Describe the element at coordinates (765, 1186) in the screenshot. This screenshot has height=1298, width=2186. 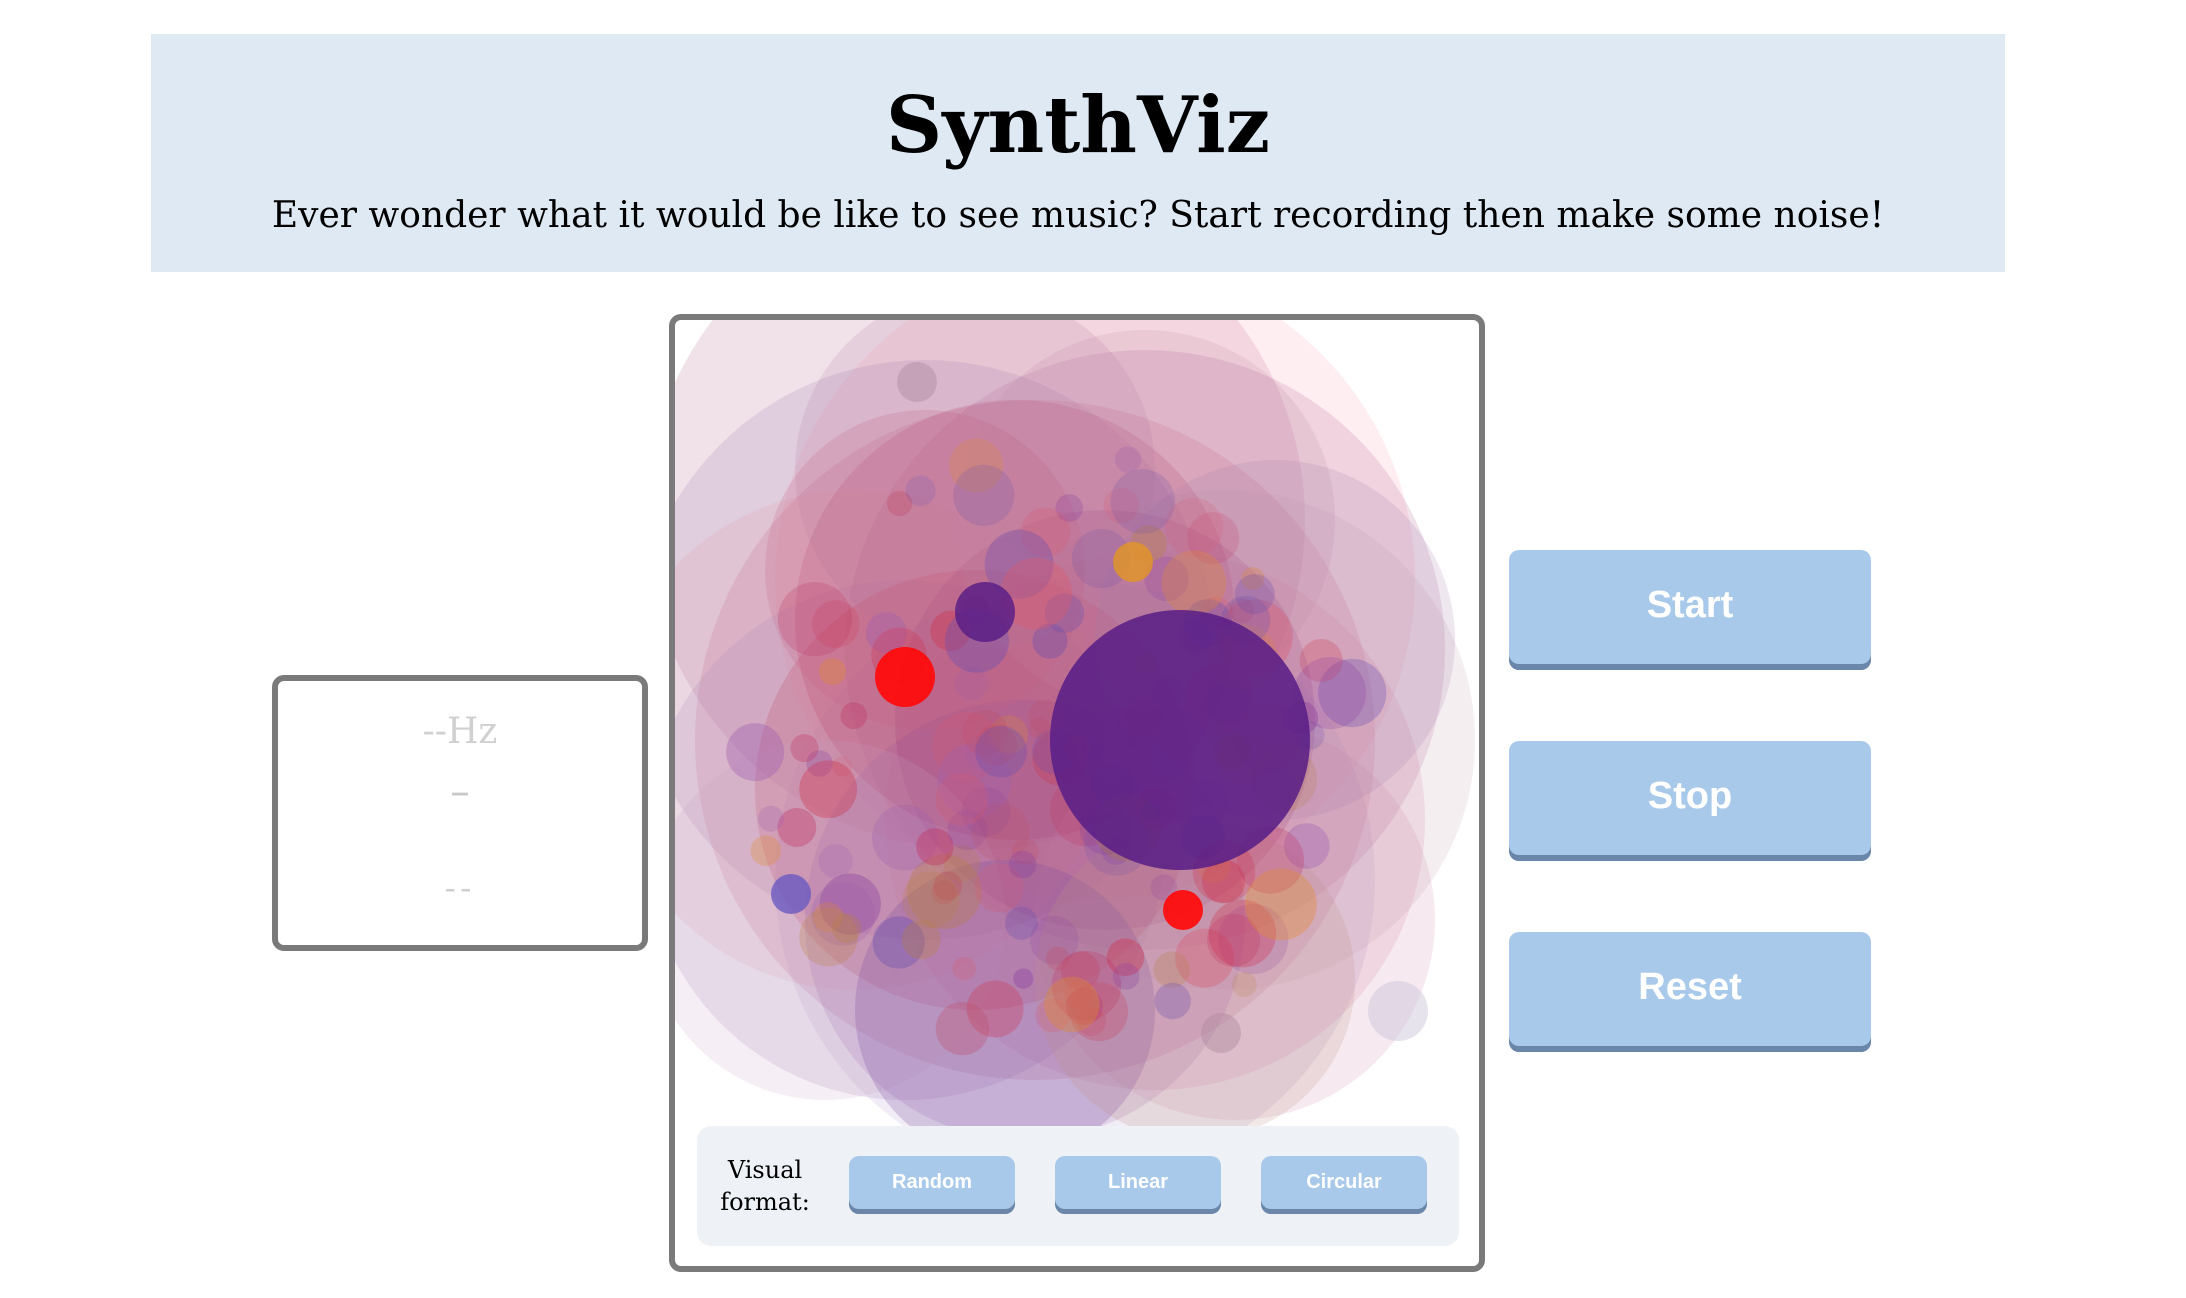
I see `visual-format-label: Visual format:` at that location.